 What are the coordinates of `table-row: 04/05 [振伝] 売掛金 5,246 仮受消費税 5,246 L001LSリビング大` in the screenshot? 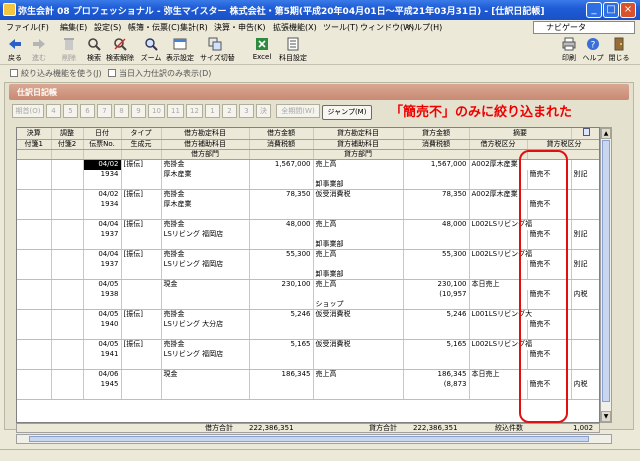 It's located at (308, 314).